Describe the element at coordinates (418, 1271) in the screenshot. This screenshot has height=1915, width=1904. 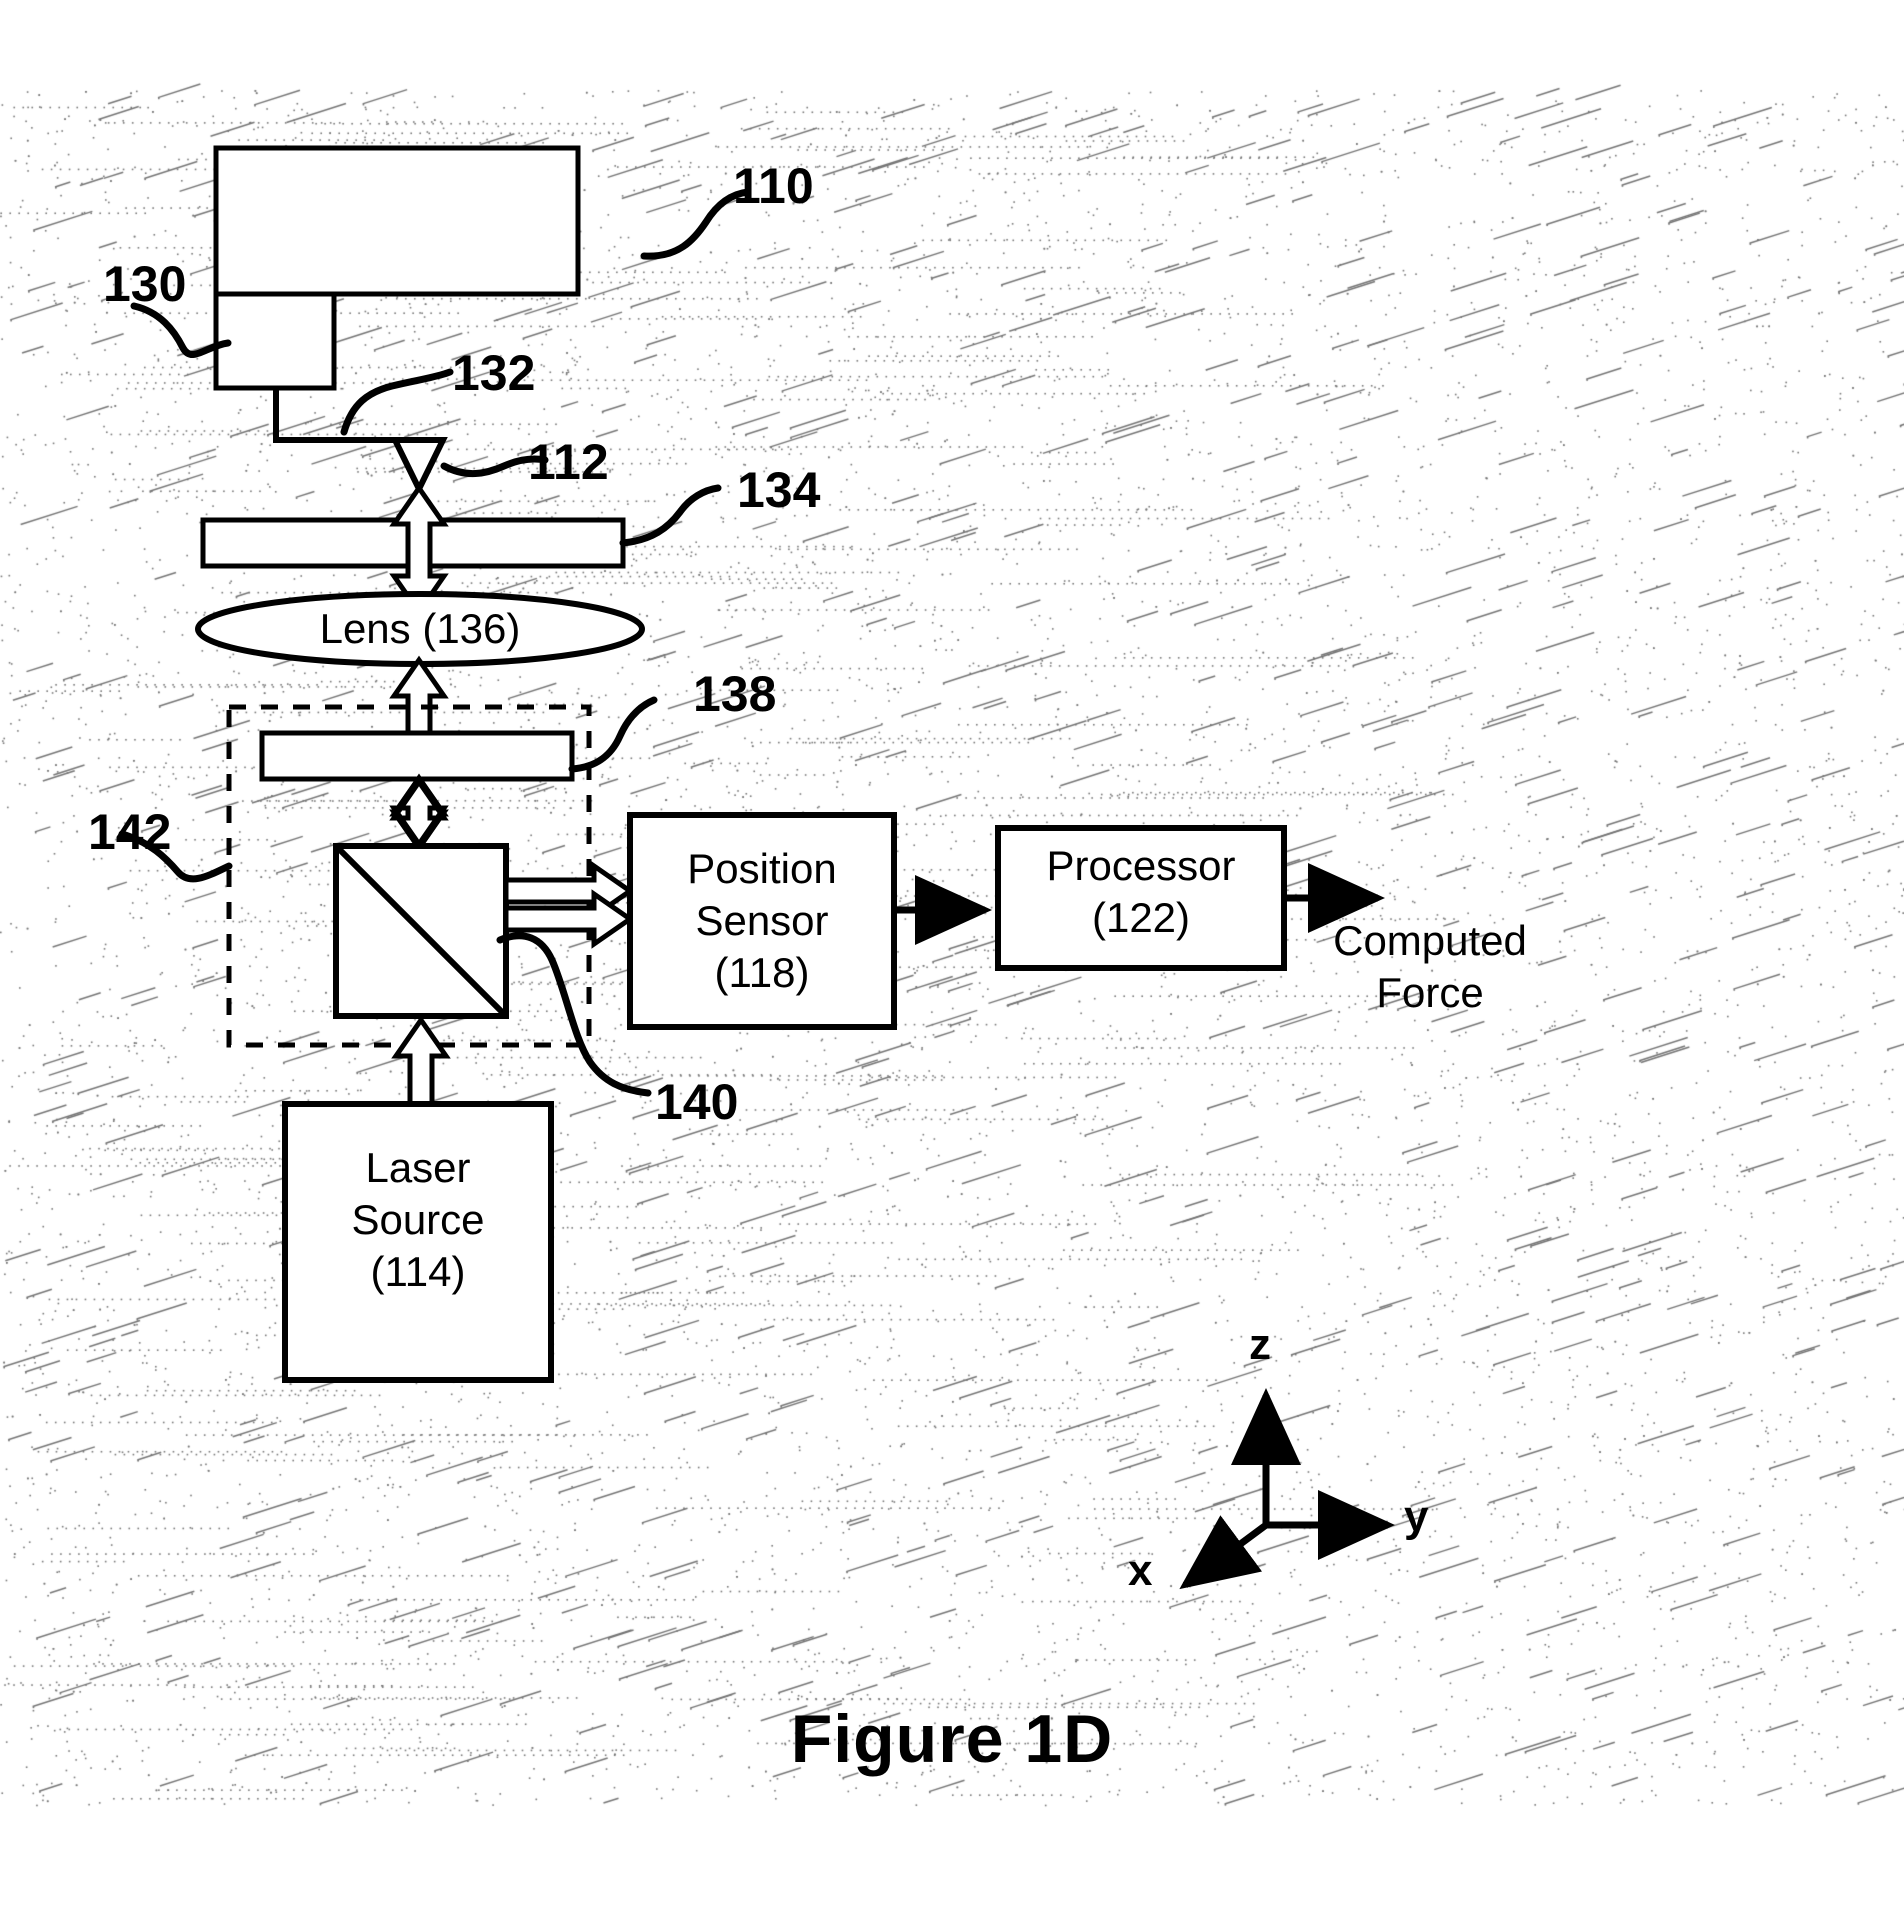
I see `laser-source-line3: (114)` at that location.